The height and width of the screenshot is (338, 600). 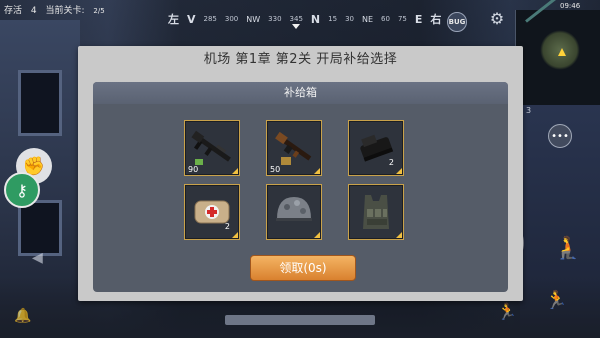 I want to click on compass-right: 右, so click(x=436, y=19).